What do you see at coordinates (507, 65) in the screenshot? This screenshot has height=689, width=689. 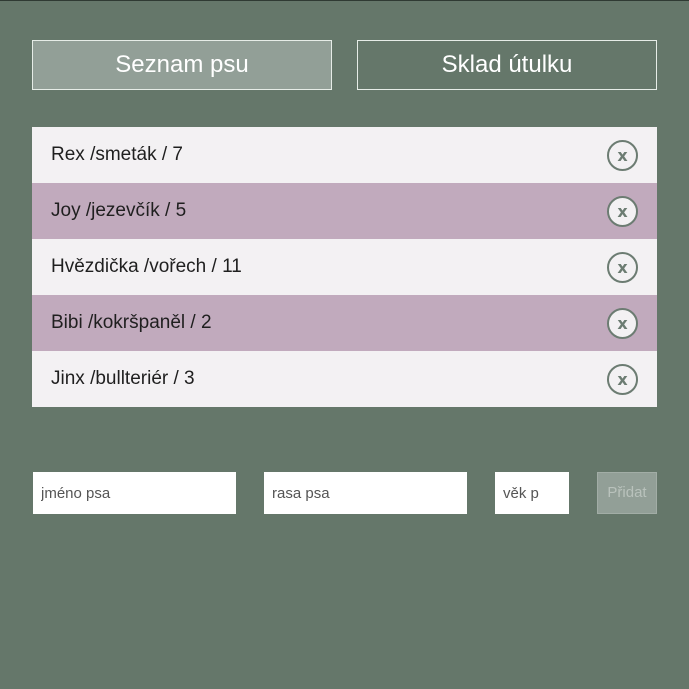 I see `tab-shelter-storage: Sklad útulku` at bounding box center [507, 65].